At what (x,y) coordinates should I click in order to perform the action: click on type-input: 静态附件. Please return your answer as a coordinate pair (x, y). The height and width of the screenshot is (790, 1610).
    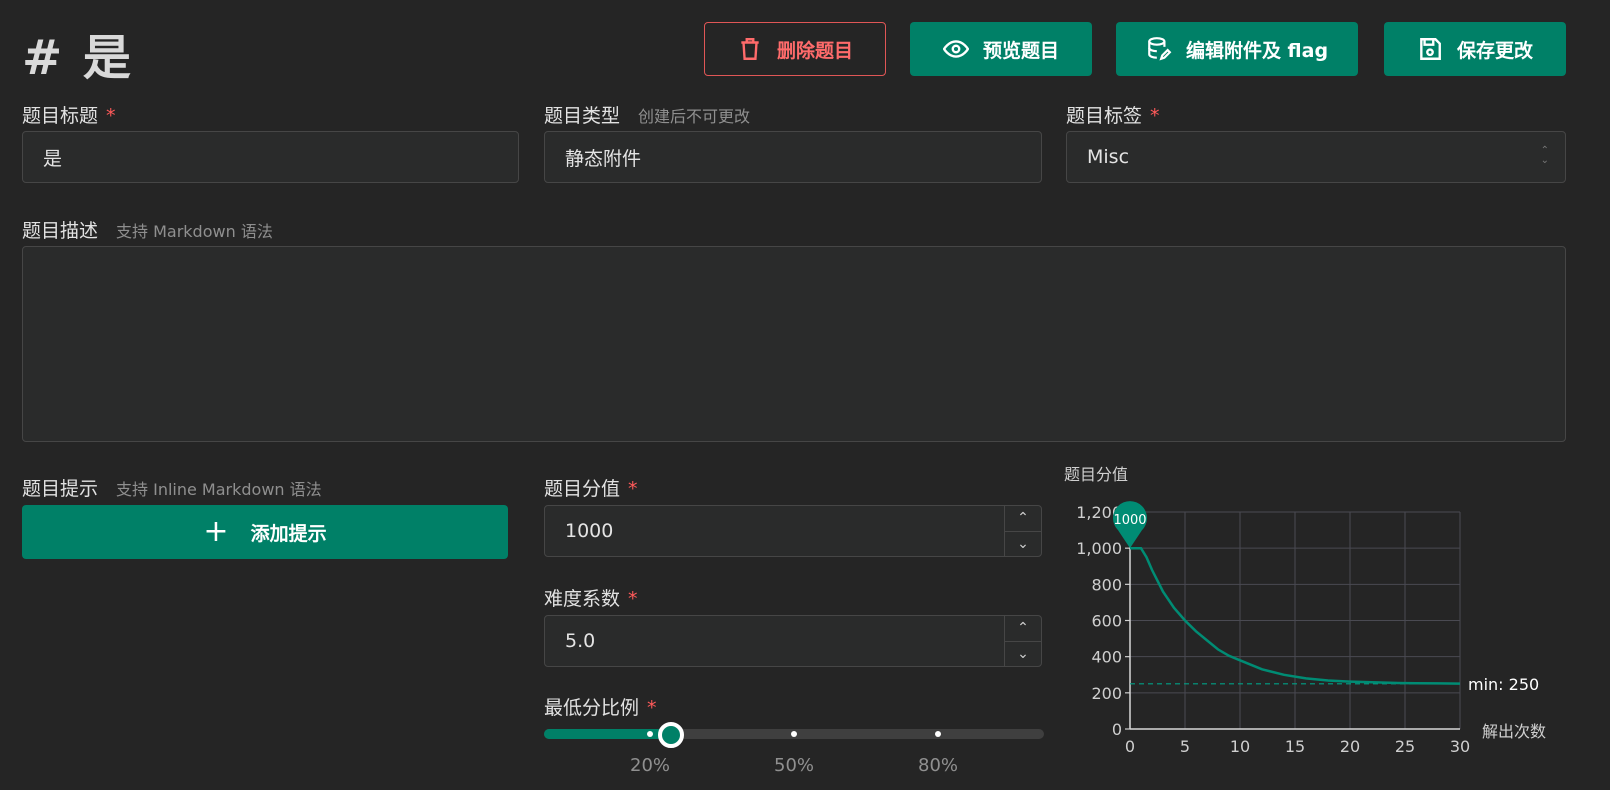
    Looking at the image, I should click on (793, 157).